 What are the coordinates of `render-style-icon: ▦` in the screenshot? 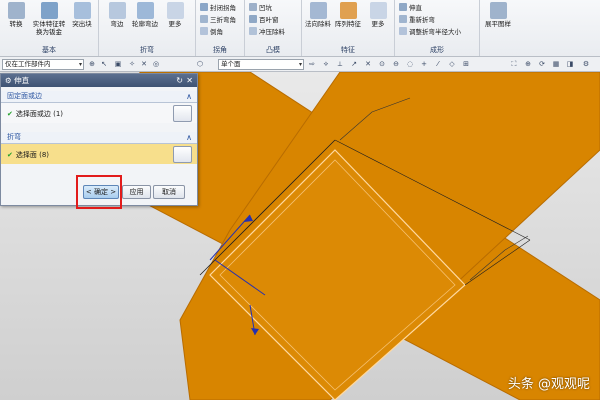 It's located at (556, 64).